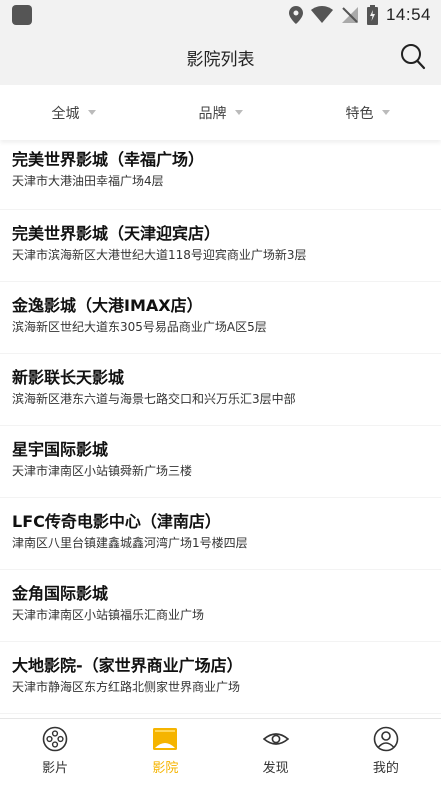  Describe the element at coordinates (55, 768) in the screenshot. I see `tab-films-label: 影片` at that location.